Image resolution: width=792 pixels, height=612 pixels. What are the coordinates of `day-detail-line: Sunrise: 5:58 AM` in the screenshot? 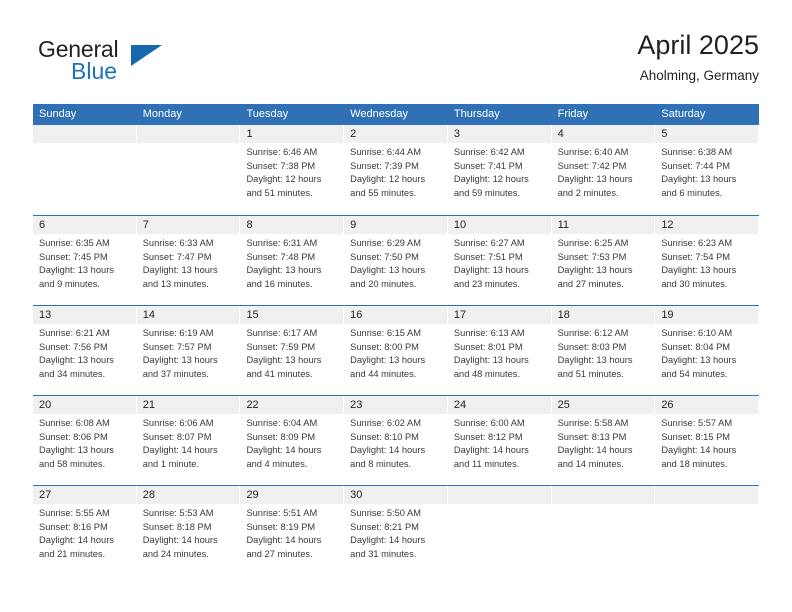 It's located at (593, 423).